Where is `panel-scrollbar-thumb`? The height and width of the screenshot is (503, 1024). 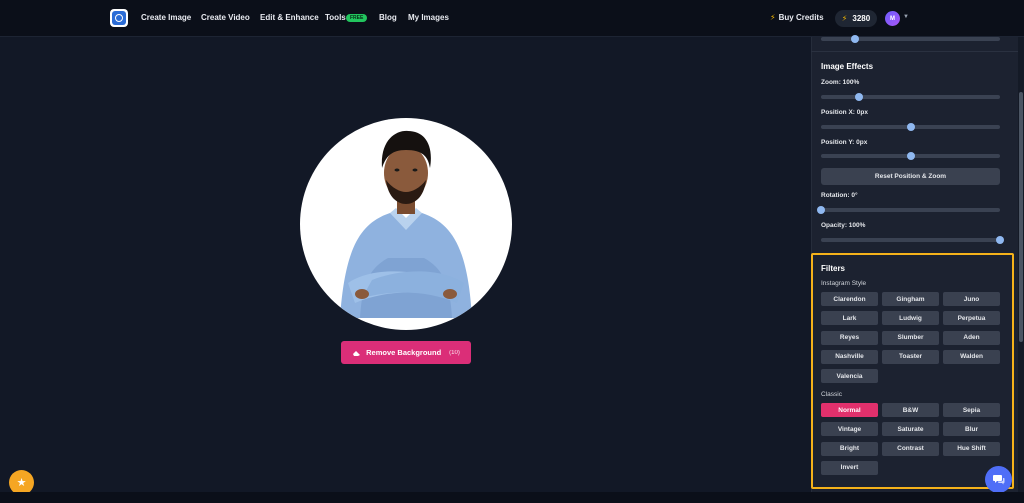
panel-scrollbar-thumb is located at coordinates (1021, 217).